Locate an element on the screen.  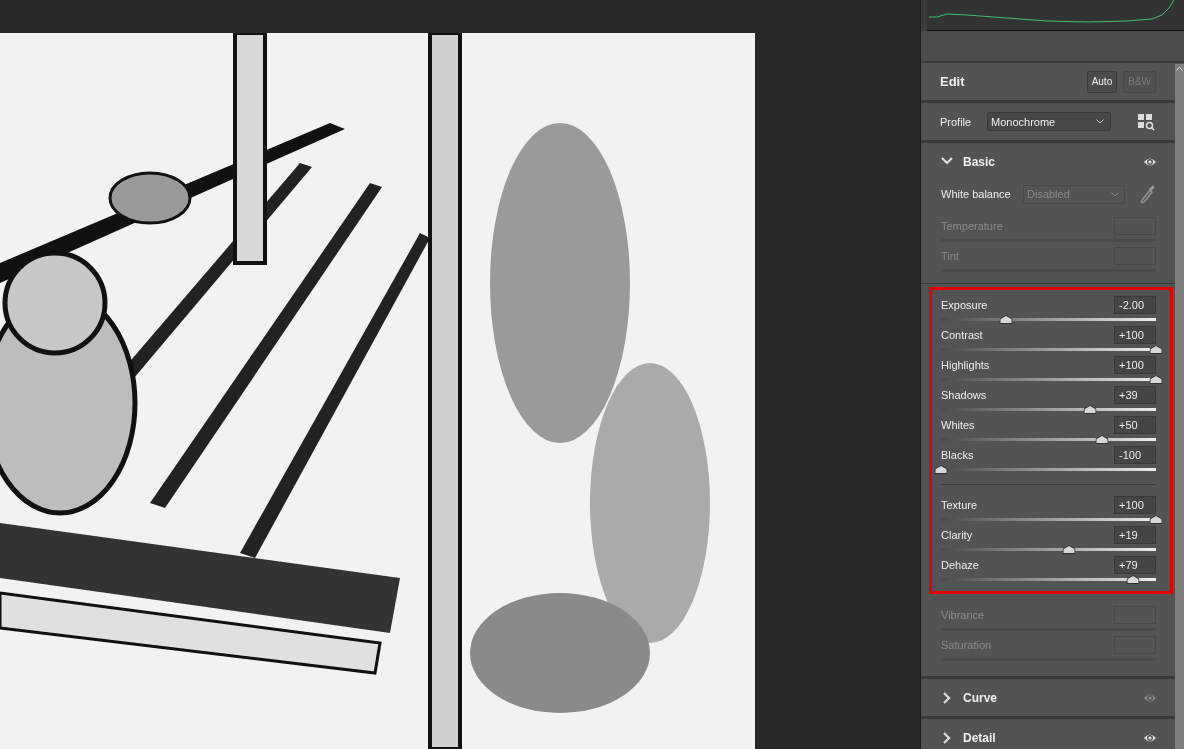
section-header: Basic is located at coordinates (1048, 161).